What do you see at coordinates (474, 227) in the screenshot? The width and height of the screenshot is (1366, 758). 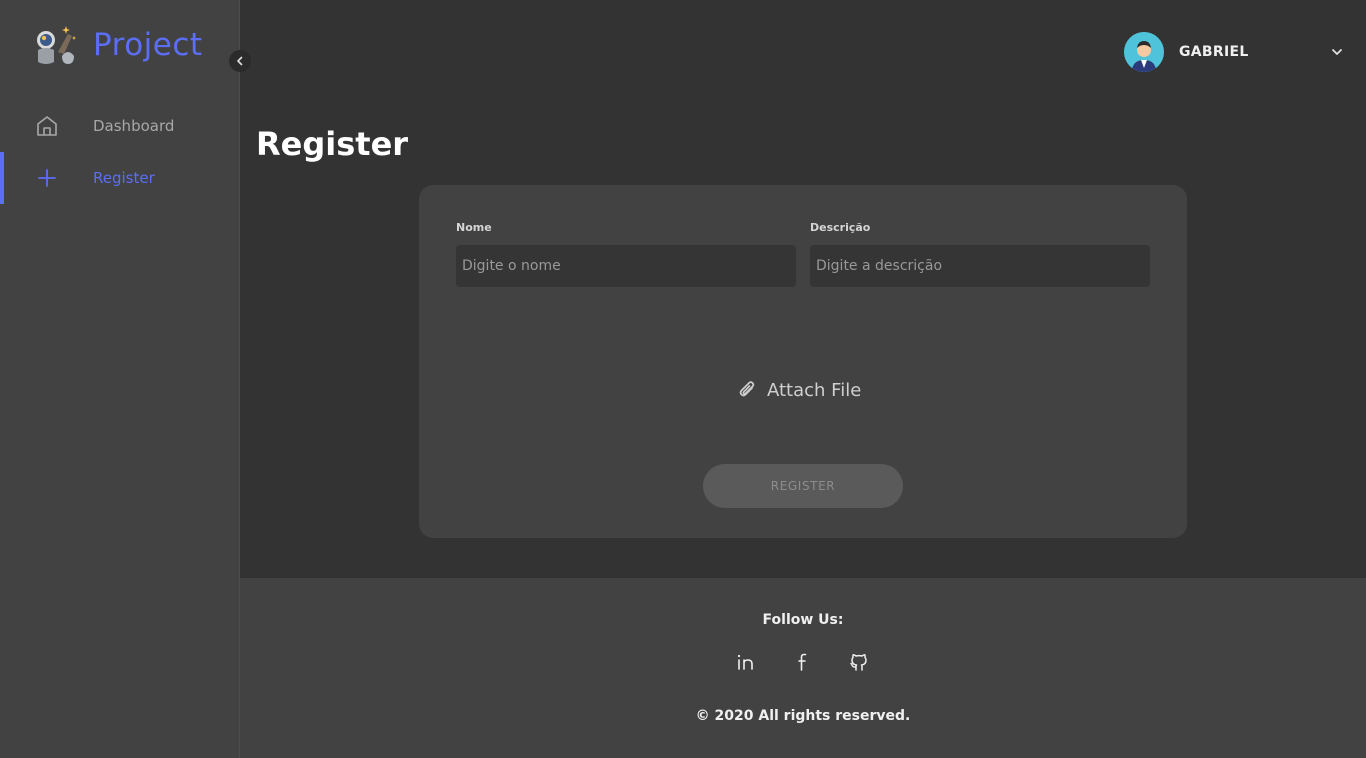 I see `name-field-label: Nome` at bounding box center [474, 227].